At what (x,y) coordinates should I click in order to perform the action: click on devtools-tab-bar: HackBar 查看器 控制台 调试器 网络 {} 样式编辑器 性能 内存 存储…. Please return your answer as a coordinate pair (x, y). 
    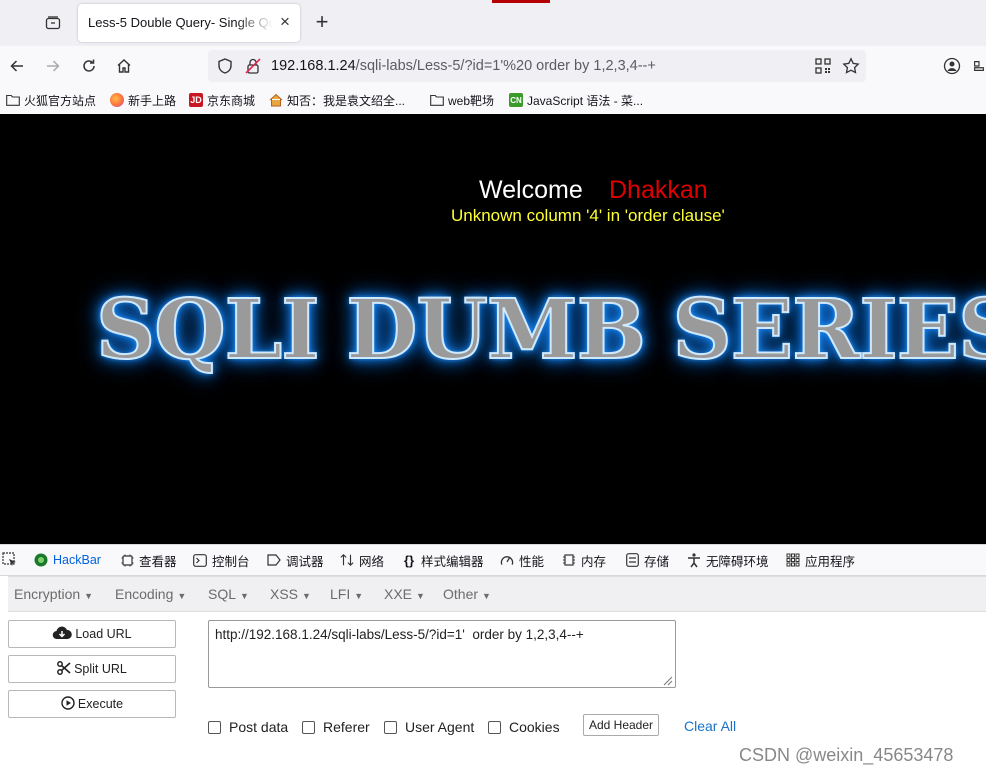
    Looking at the image, I should click on (493, 560).